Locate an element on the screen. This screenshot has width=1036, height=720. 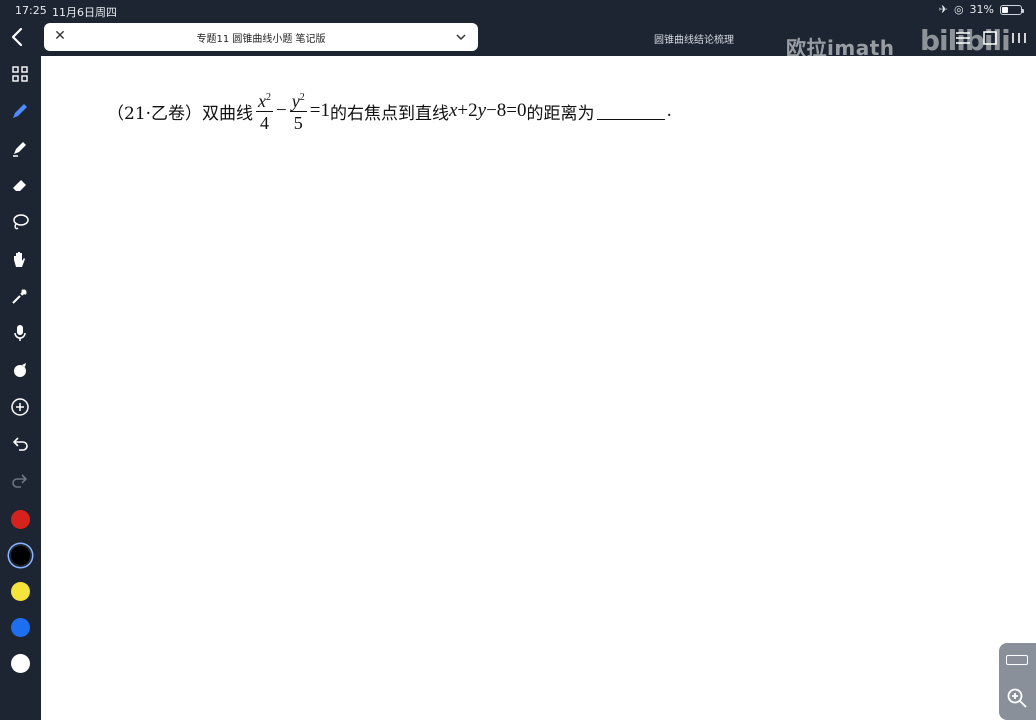
other-document-tab: 圆锥曲线结论梳理 is located at coordinates (694, 38).